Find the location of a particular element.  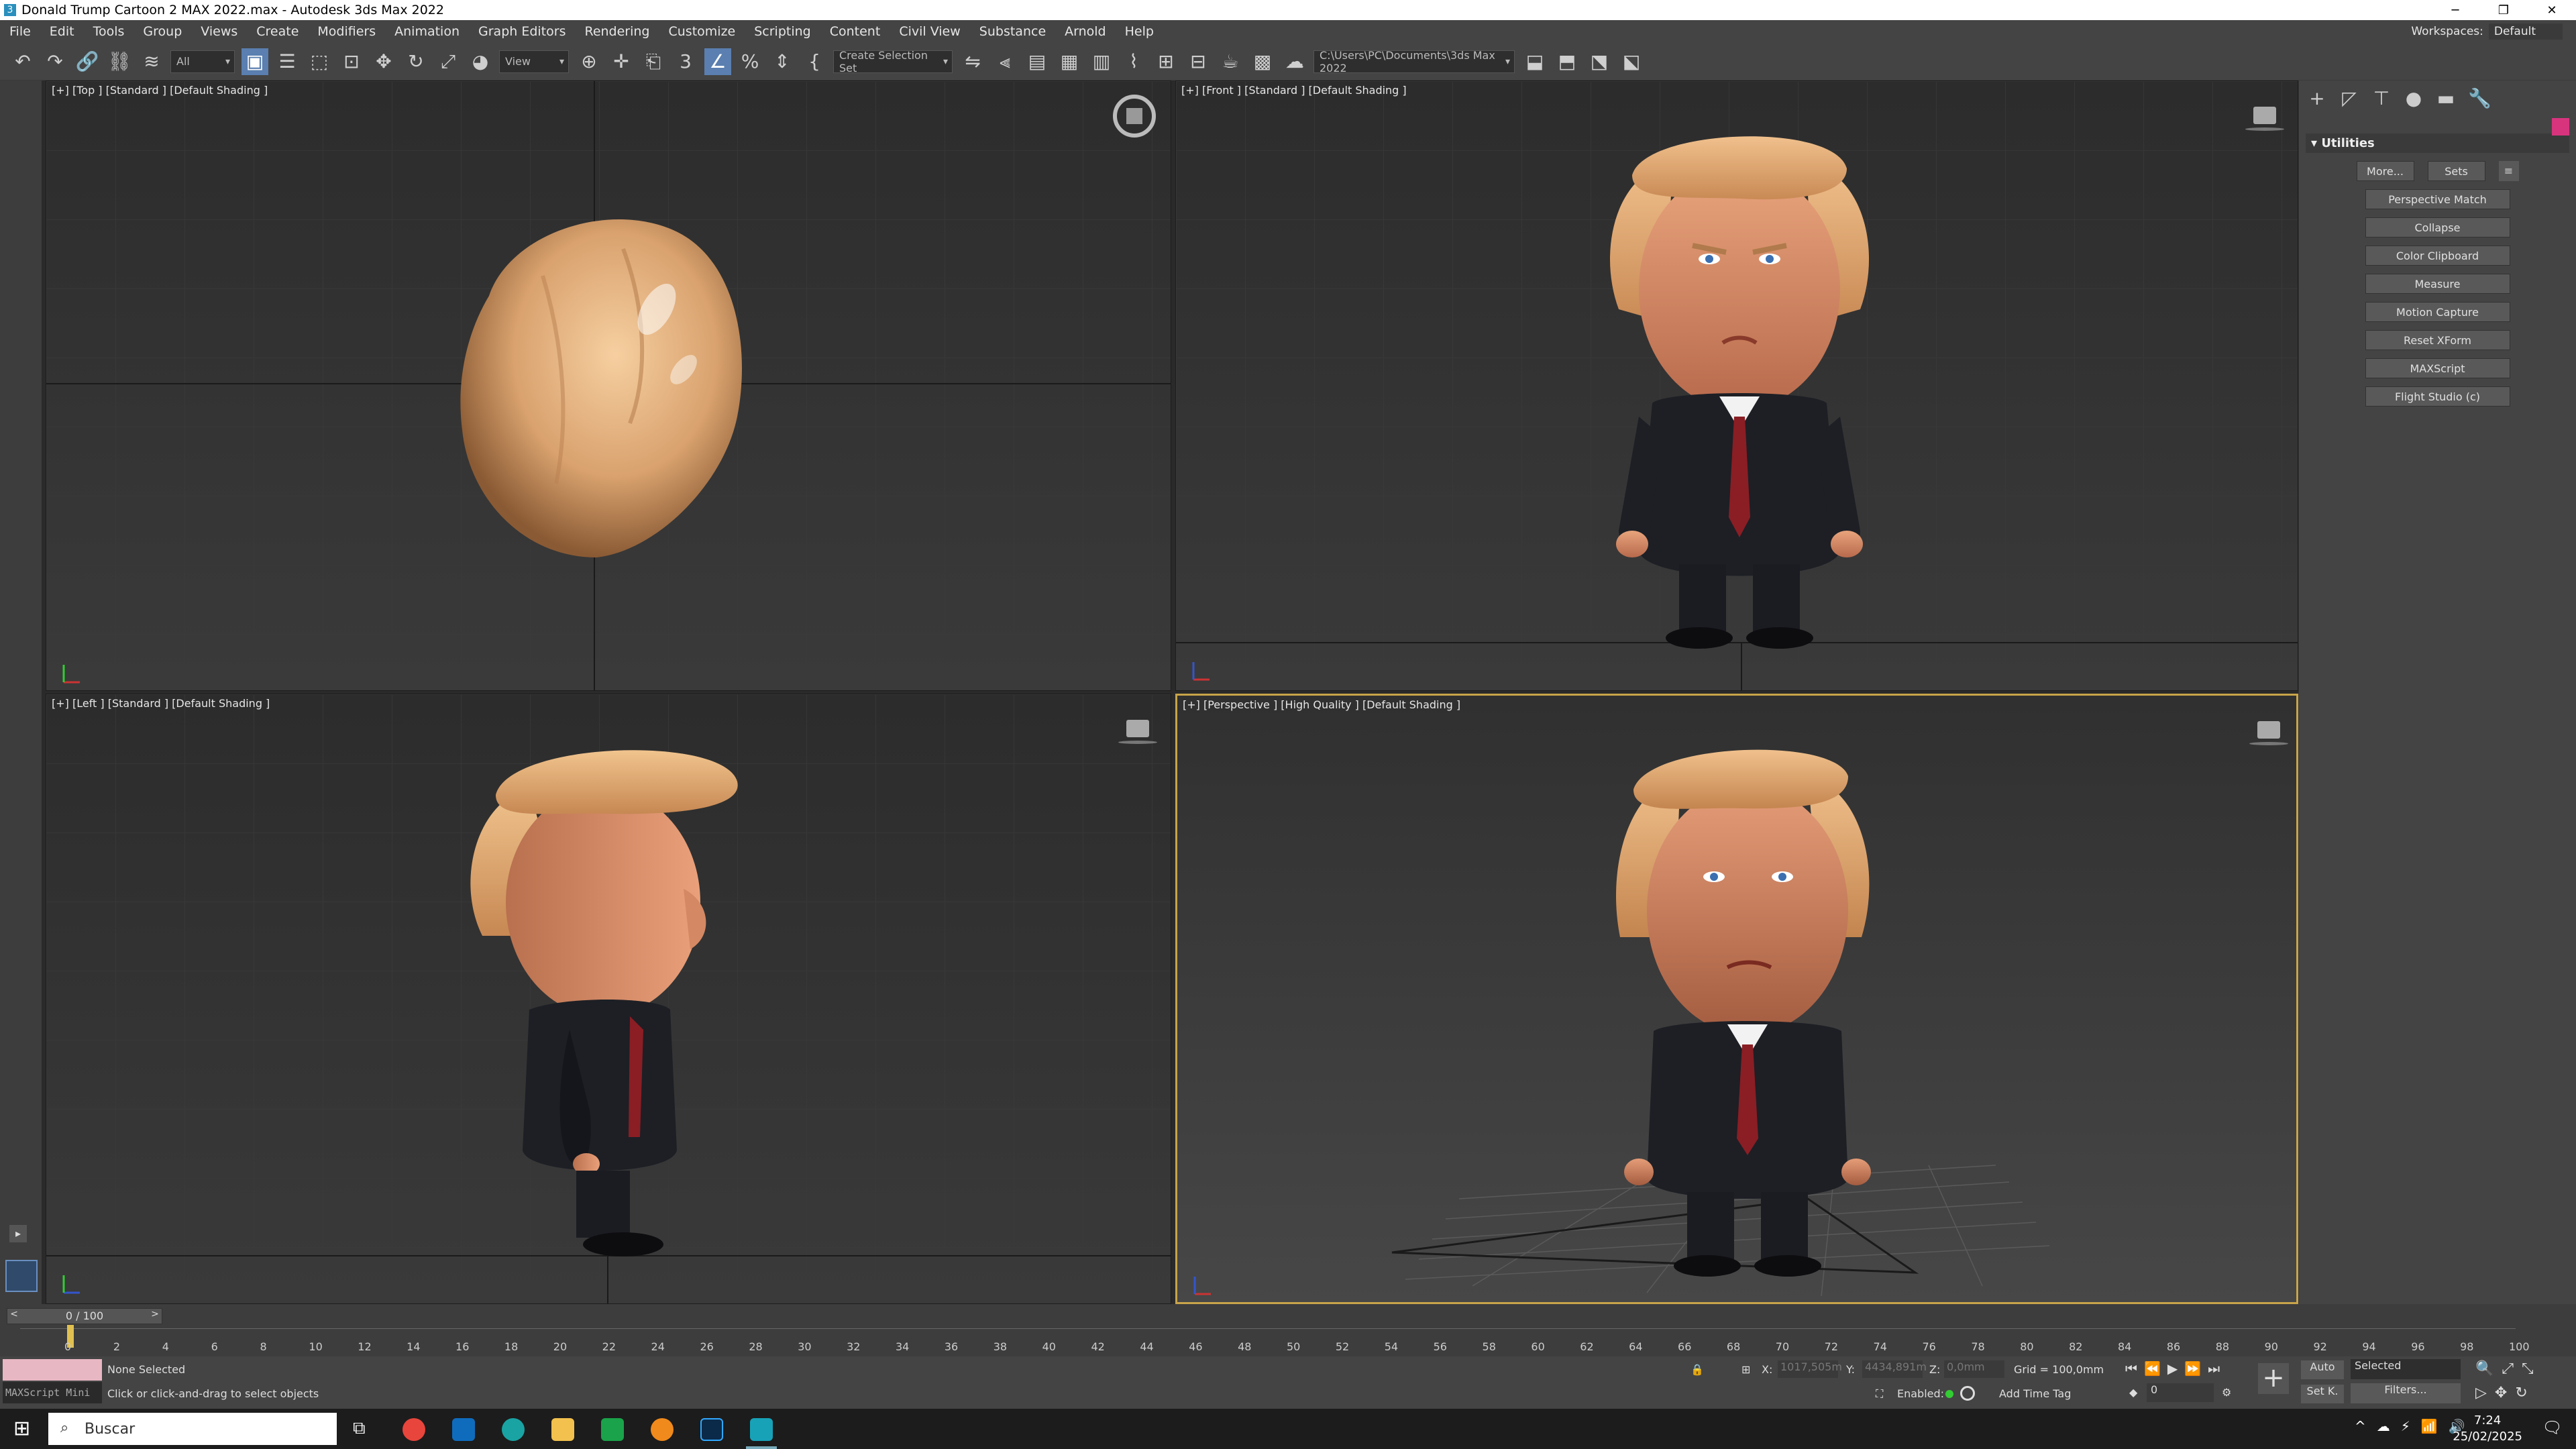

maxscript-mini-input: MAXScript Mini is located at coordinates (52, 1392).